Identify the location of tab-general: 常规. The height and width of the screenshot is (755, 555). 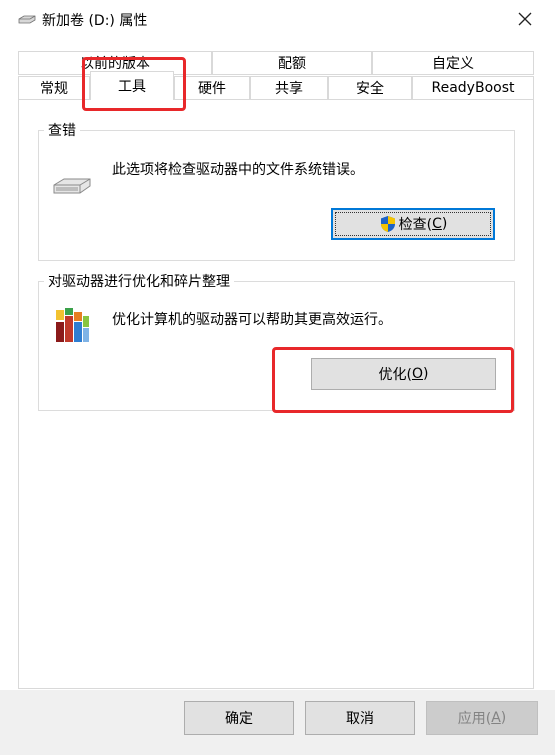
(54, 88).